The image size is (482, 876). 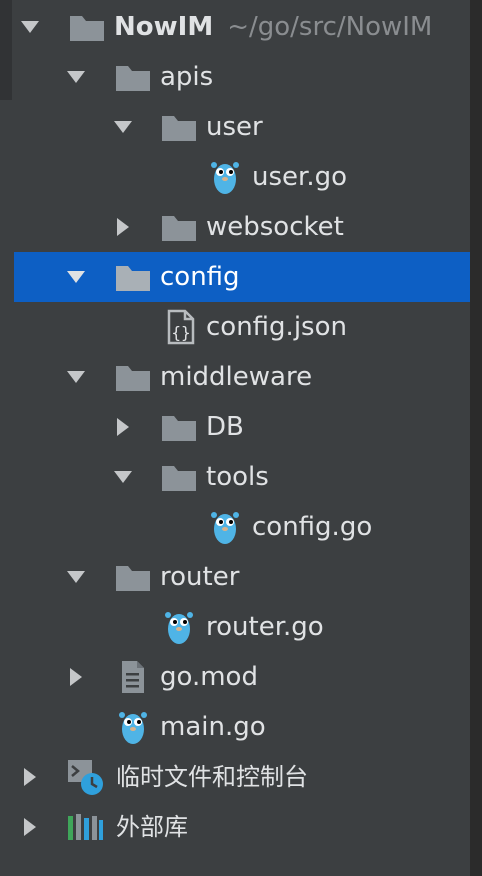 What do you see at coordinates (276, 327) in the screenshot?
I see `tree-label: config.json` at bounding box center [276, 327].